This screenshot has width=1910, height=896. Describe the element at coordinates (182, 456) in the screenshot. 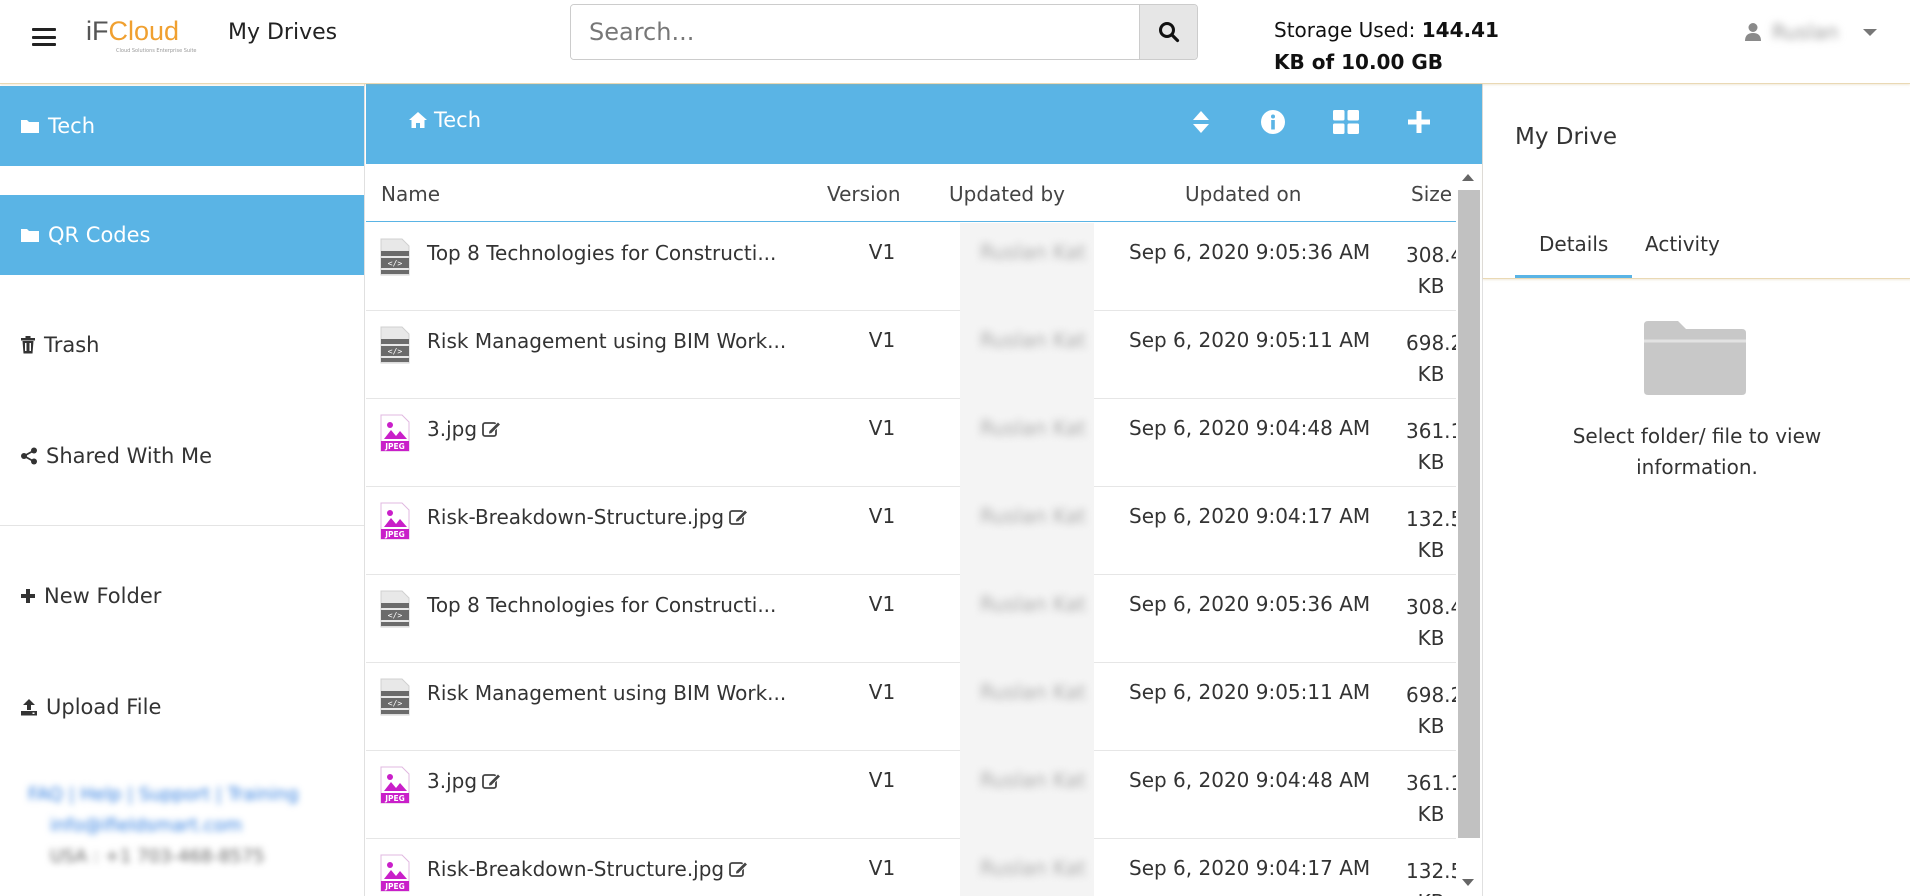

I see `sidebar-item-shared-with-me: Shared With Me` at that location.